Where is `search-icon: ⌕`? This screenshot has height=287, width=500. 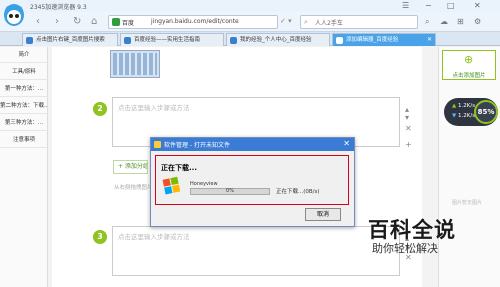 search-icon: ⌕ is located at coordinates (427, 22).